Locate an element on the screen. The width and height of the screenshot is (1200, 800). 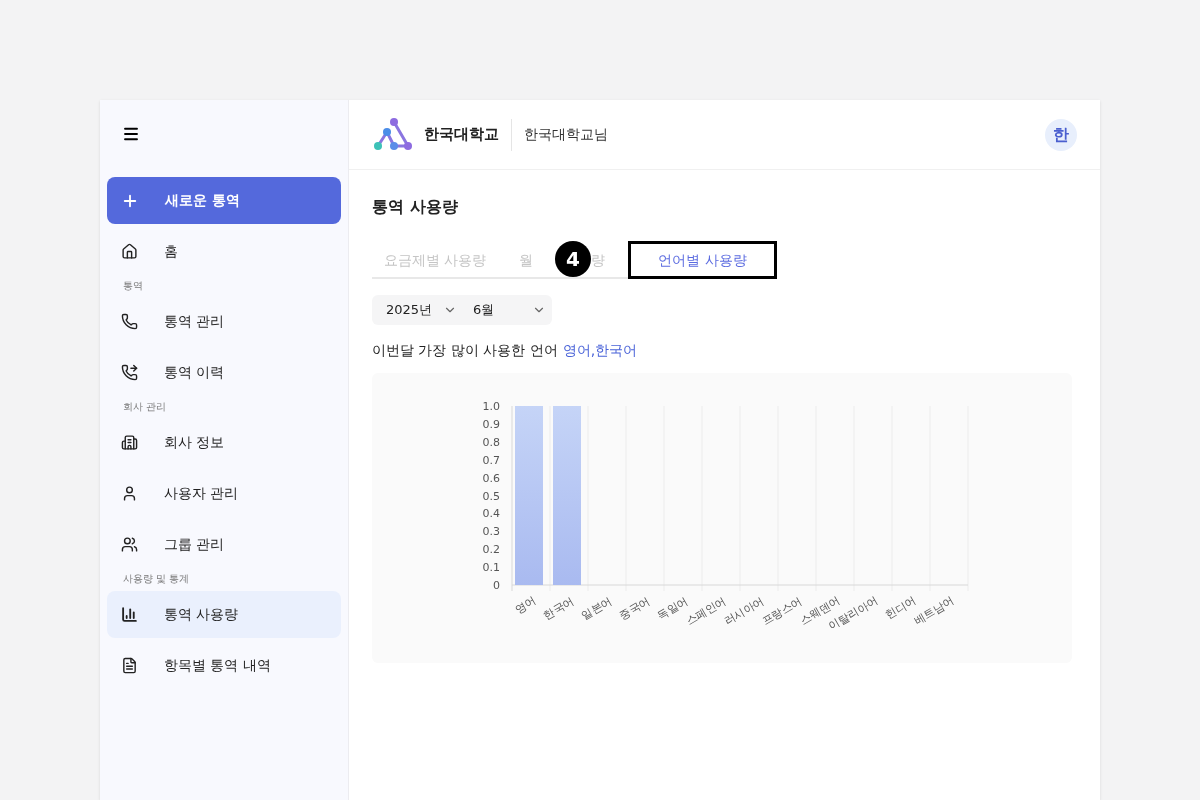
logo-icon is located at coordinates (392, 134).